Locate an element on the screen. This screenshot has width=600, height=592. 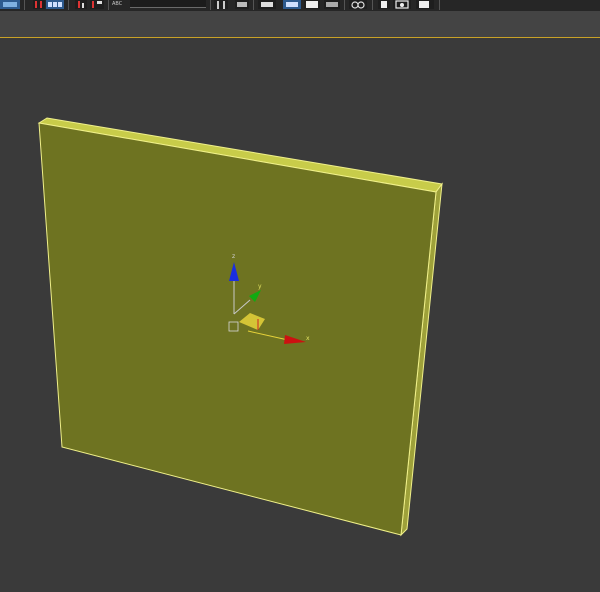
selection-filter-button is located at coordinates (97, 4).